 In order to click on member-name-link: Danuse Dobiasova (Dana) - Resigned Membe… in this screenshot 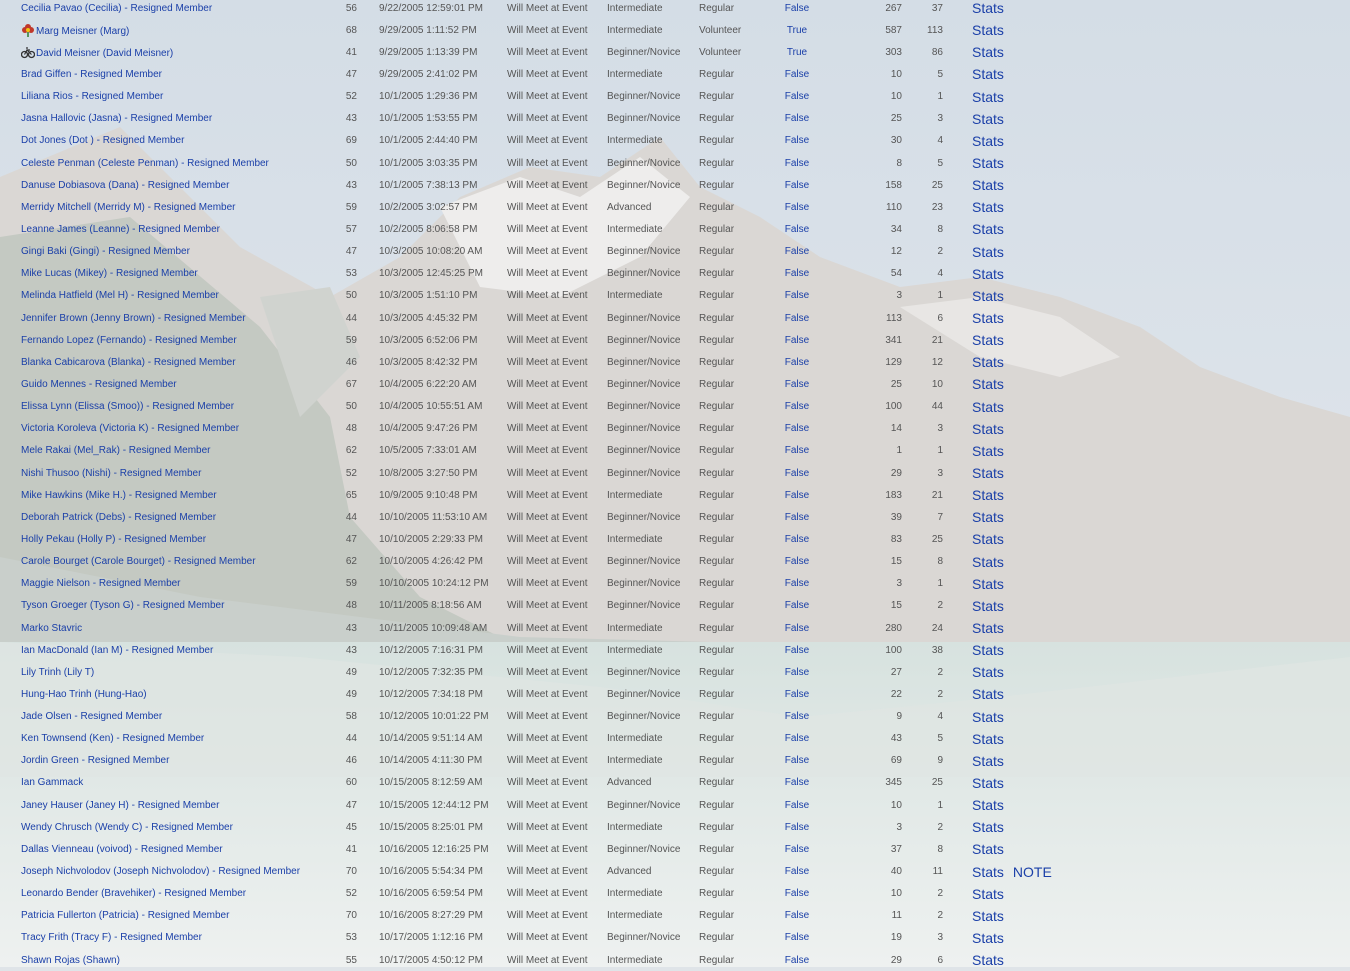, I will do `click(125, 185)`.